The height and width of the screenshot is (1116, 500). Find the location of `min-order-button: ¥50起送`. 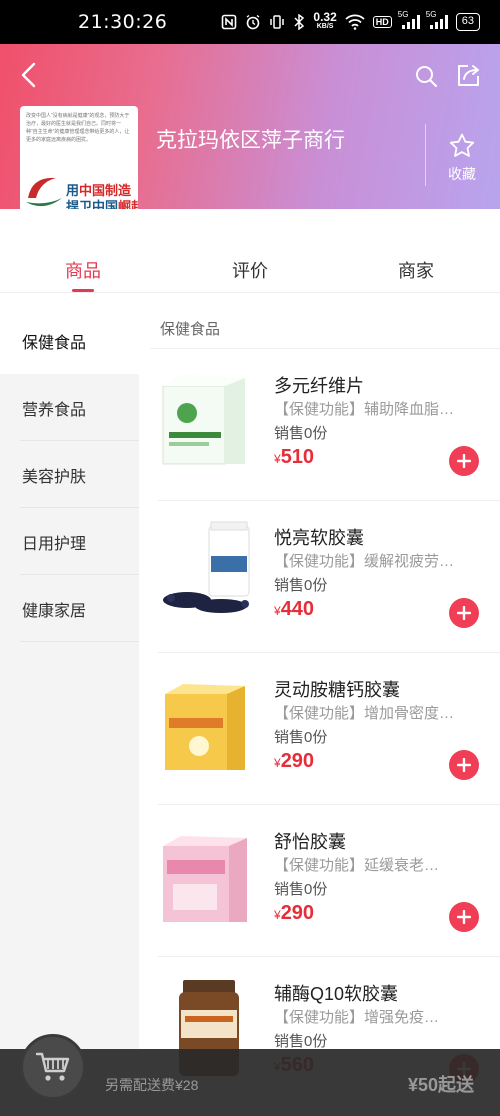

min-order-button: ¥50起送 is located at coordinates (441, 1084).